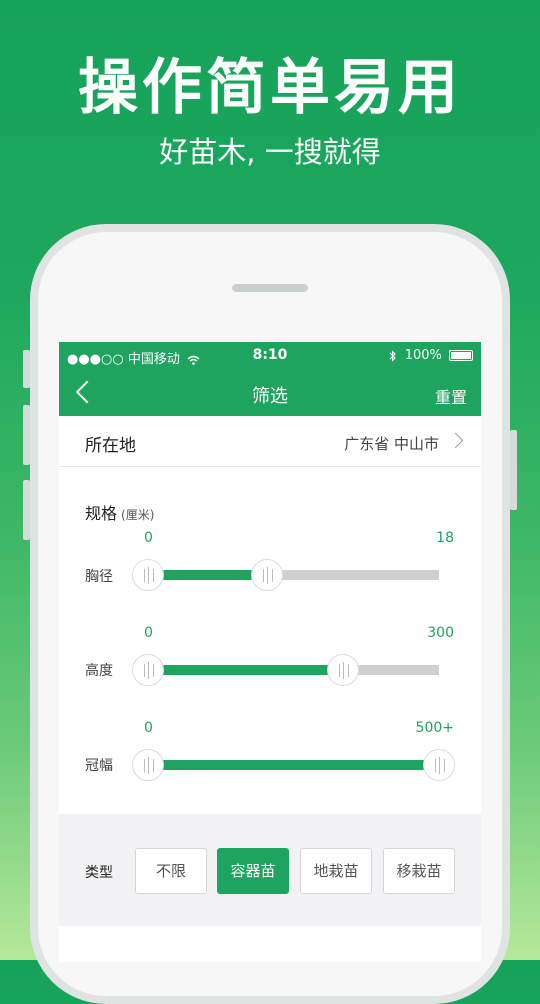 Image resolution: width=540 pixels, height=1004 pixels. Describe the element at coordinates (455, 440) in the screenshot. I see `chevron-right-icon` at that location.